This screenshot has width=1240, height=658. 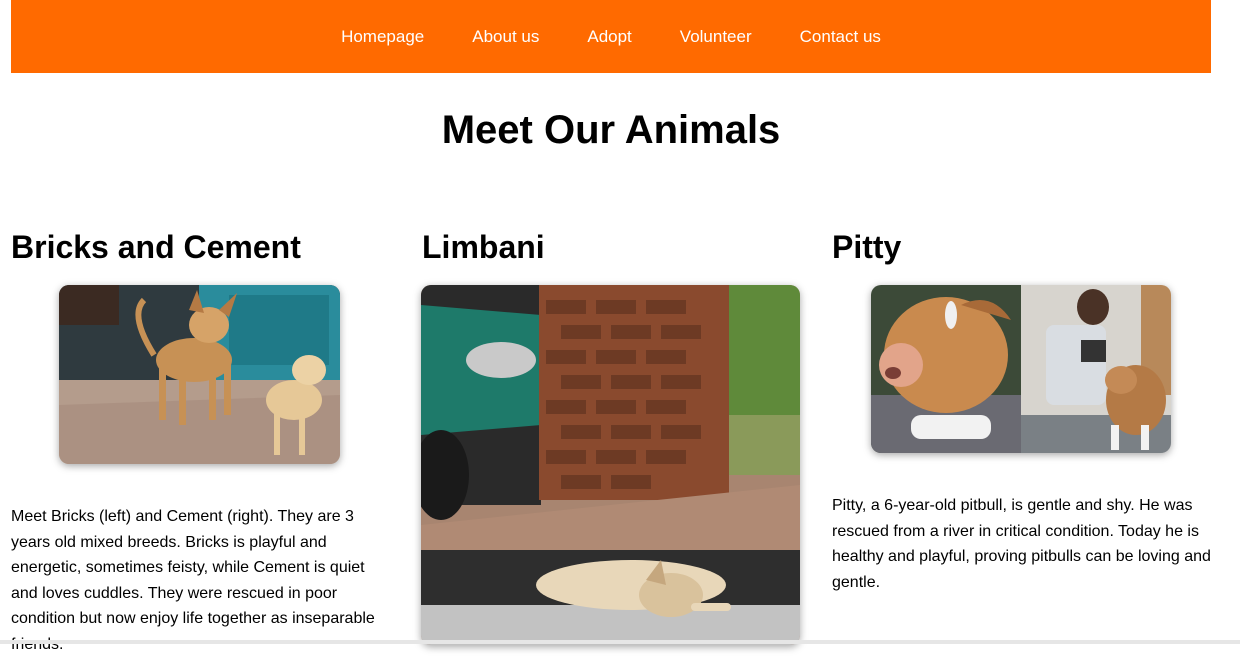 What do you see at coordinates (1021, 369) in the screenshot?
I see `pitty-photo` at bounding box center [1021, 369].